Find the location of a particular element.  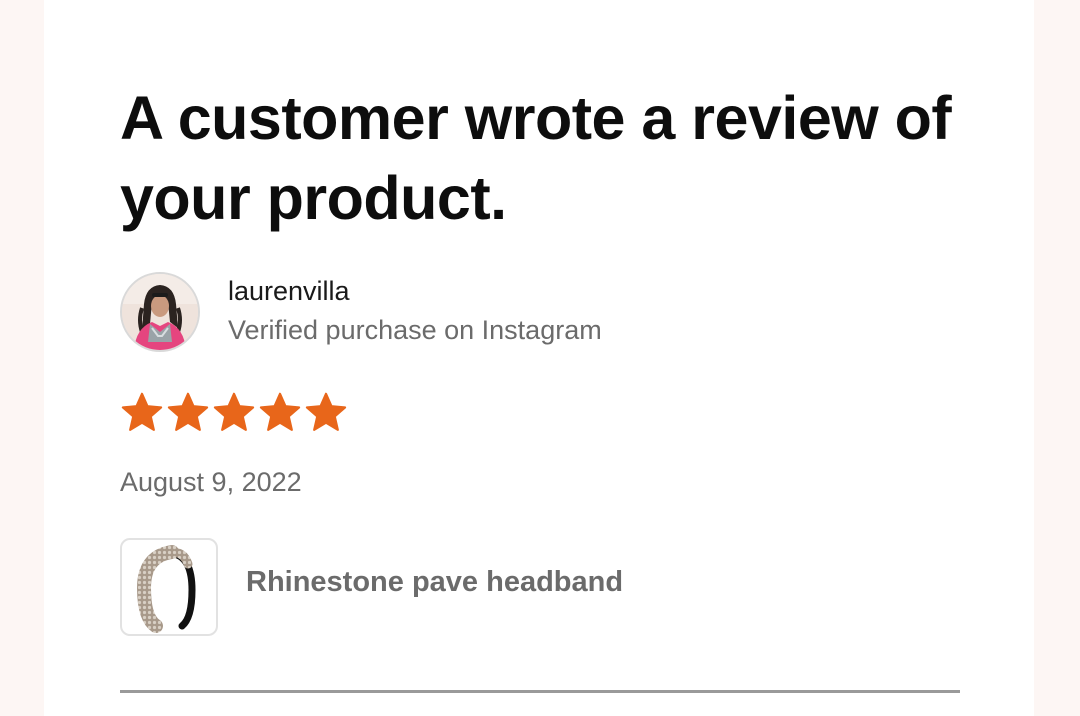

product-thumbnail is located at coordinates (169, 587).